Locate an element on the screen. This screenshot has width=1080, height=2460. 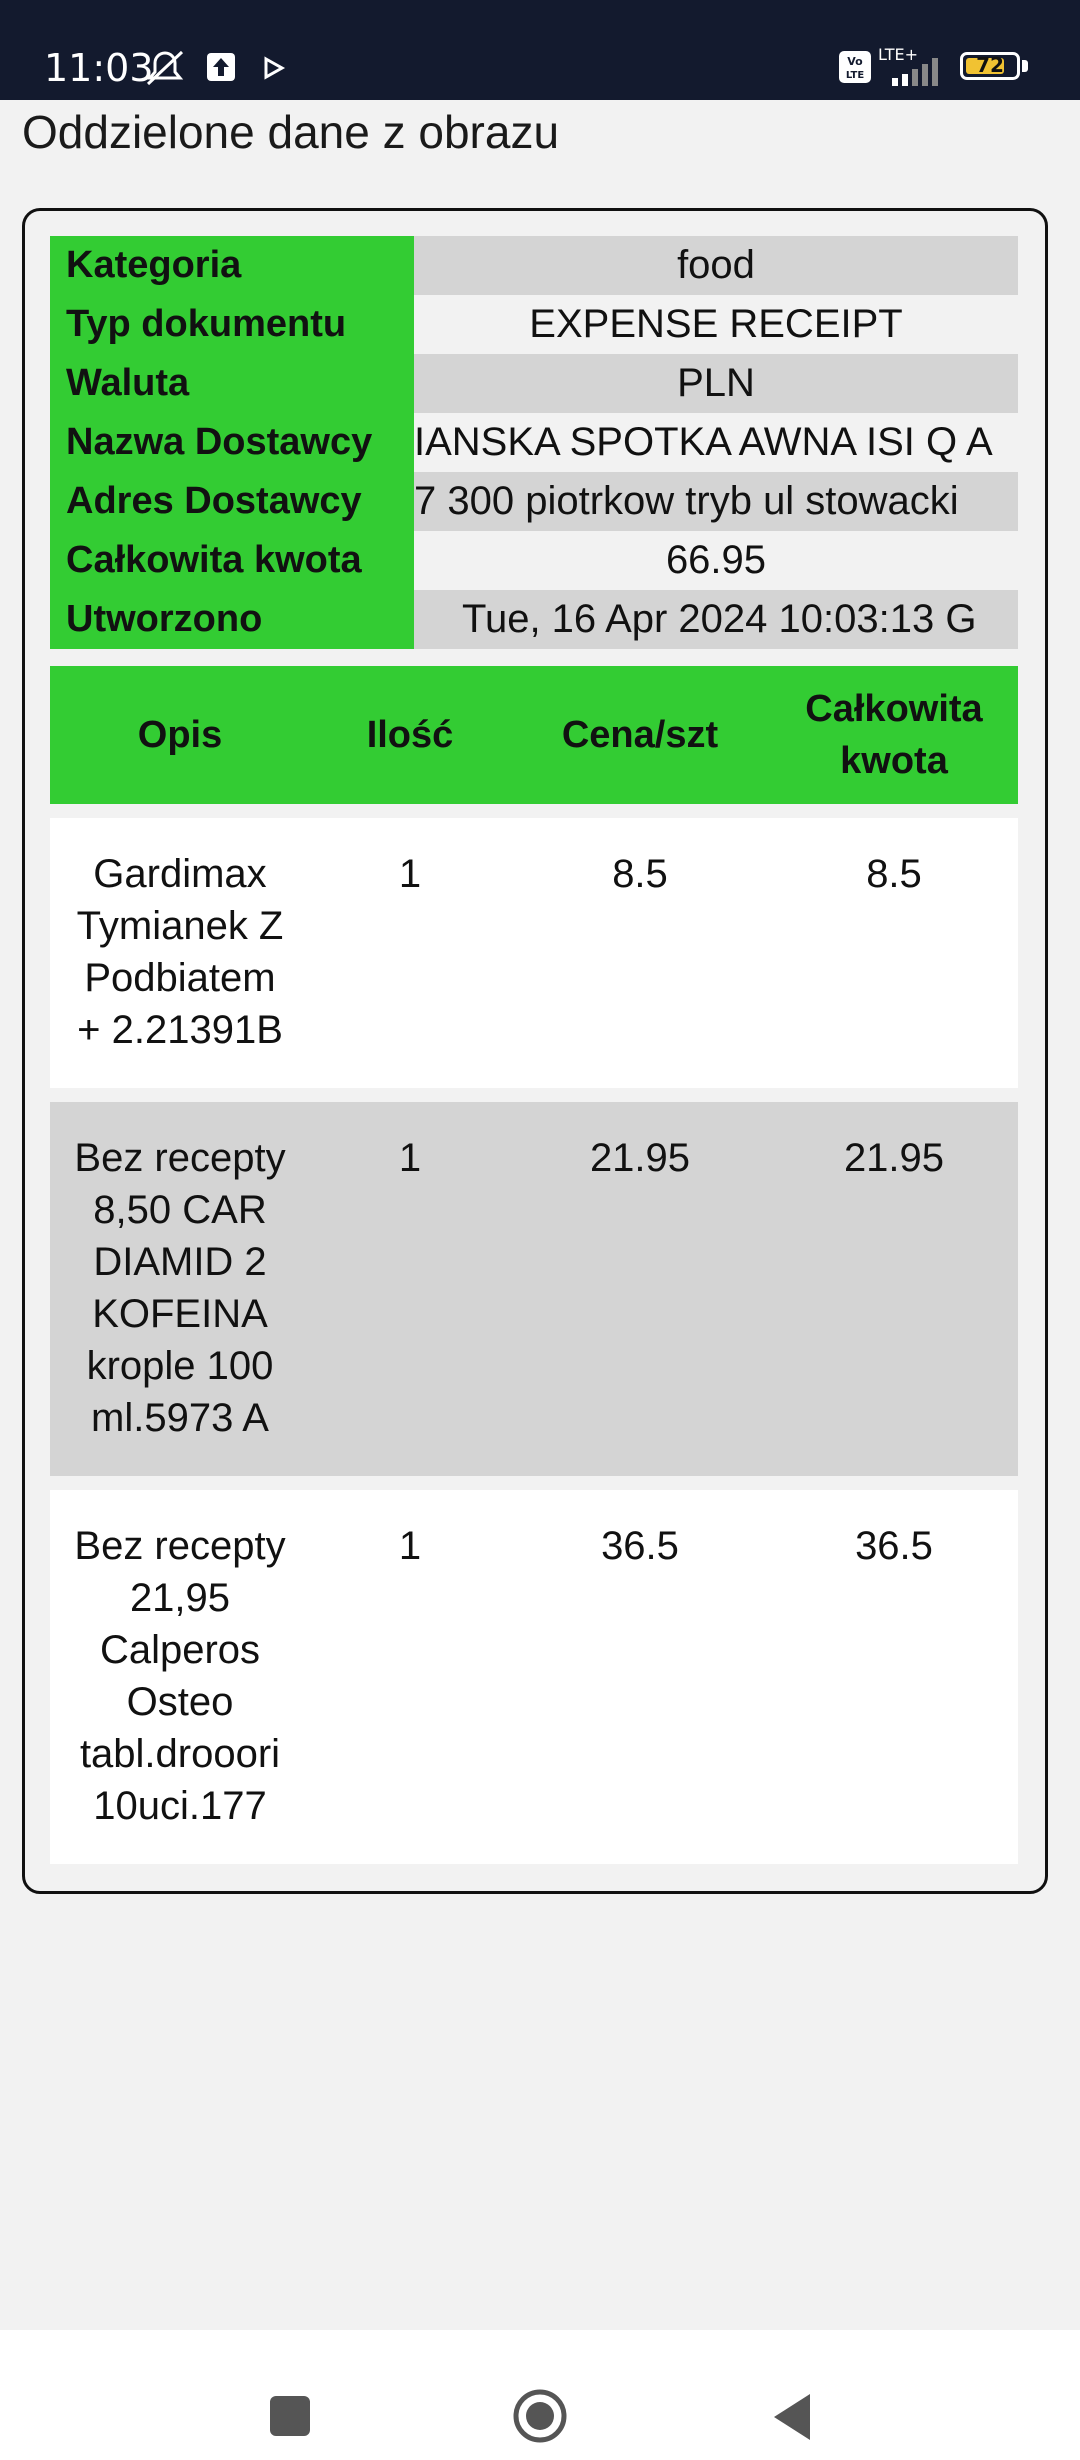
info-value: PLN is located at coordinates (716, 383).